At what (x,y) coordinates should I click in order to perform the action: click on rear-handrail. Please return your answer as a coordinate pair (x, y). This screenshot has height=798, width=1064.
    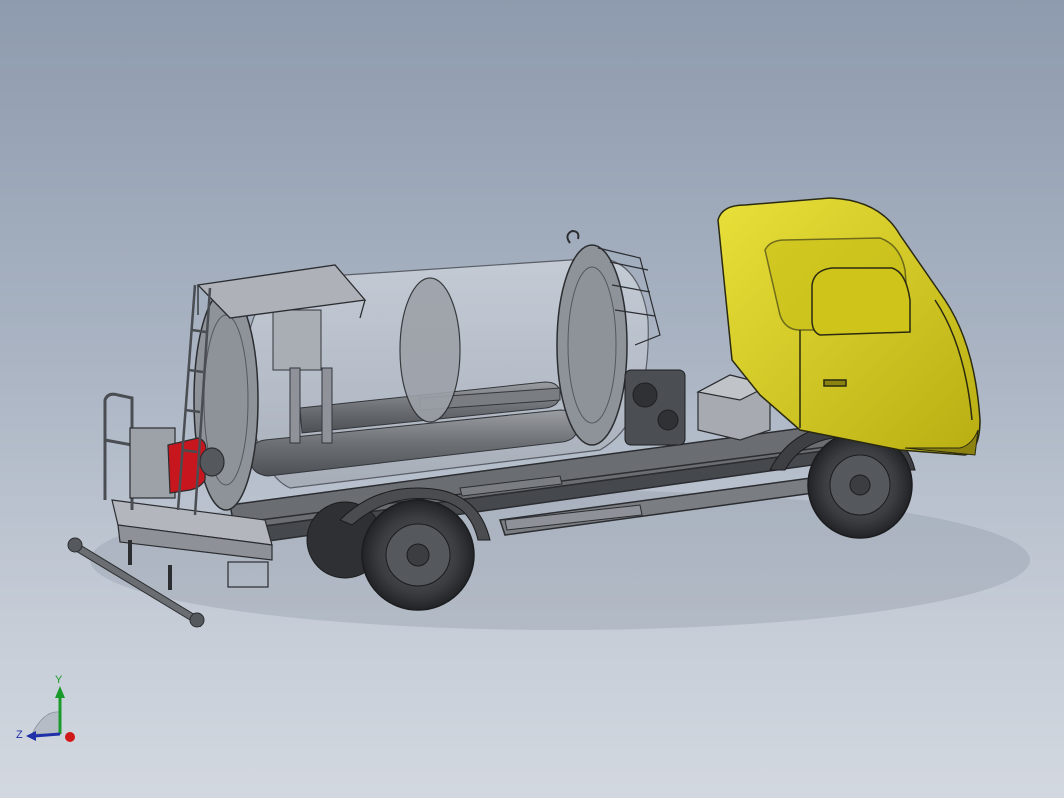
    Looking at the image, I should click on (118, 451).